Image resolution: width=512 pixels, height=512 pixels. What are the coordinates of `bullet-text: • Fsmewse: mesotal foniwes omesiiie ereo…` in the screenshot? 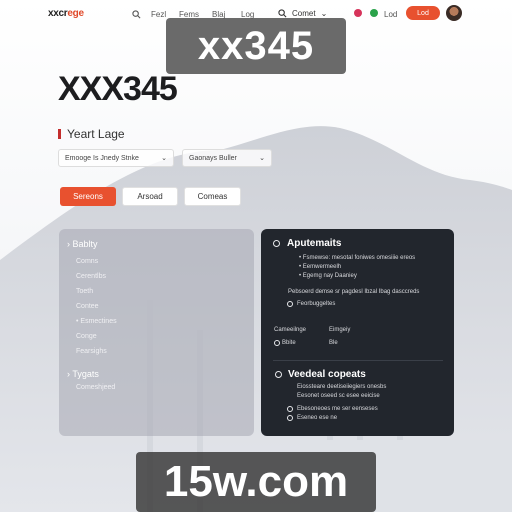 It's located at (357, 258).